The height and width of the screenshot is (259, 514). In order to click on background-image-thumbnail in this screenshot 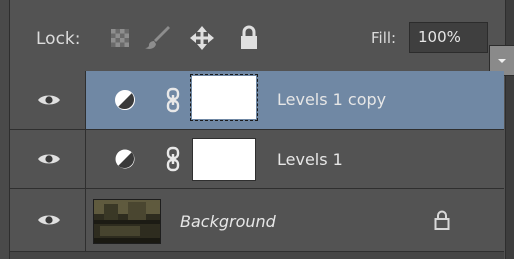, I will do `click(127, 221)`.